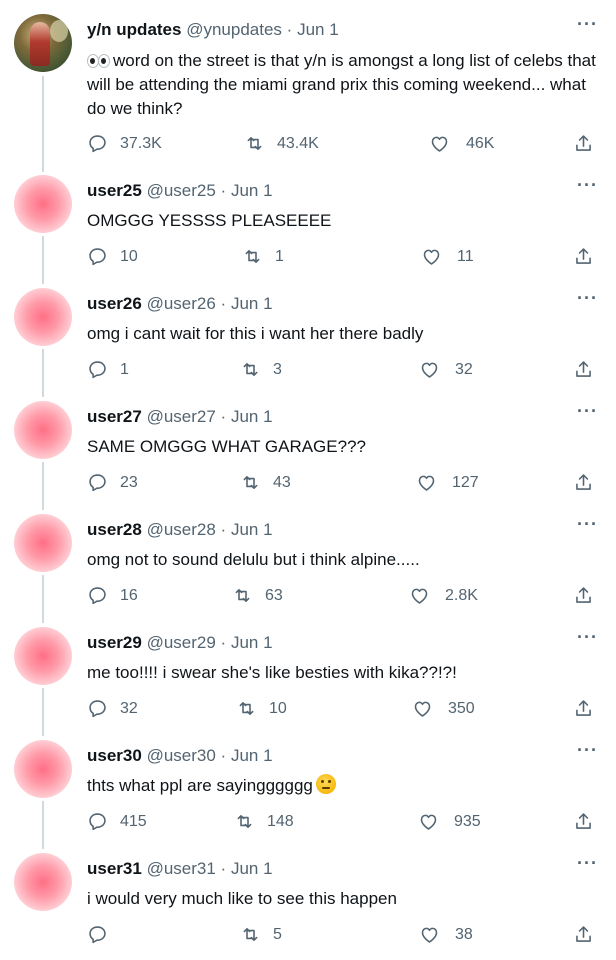 The image size is (616, 960). I want to click on handle: @user29, so click(181, 642).